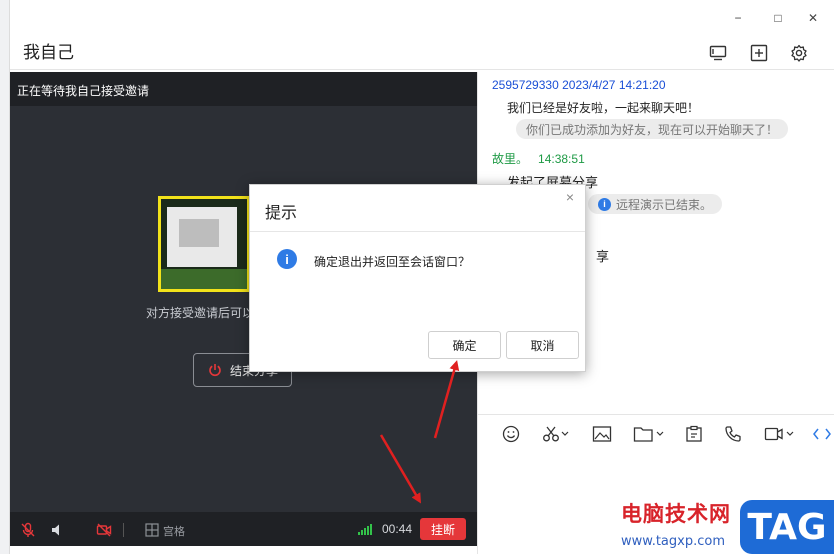 The width and height of the screenshot is (834, 554). Describe the element at coordinates (561, 159) in the screenshot. I see `message-time: 14:38:51` at that location.